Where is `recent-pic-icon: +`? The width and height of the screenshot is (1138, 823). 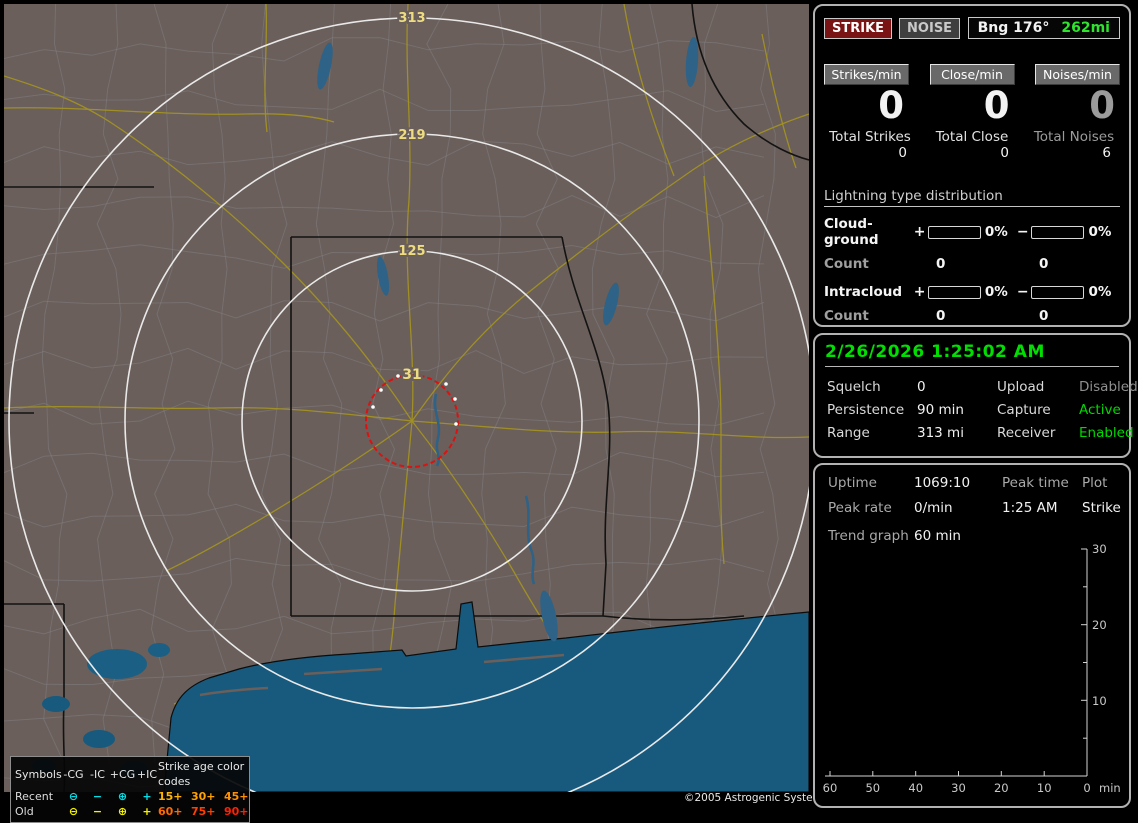 recent-pic-icon: + is located at coordinates (147, 796).